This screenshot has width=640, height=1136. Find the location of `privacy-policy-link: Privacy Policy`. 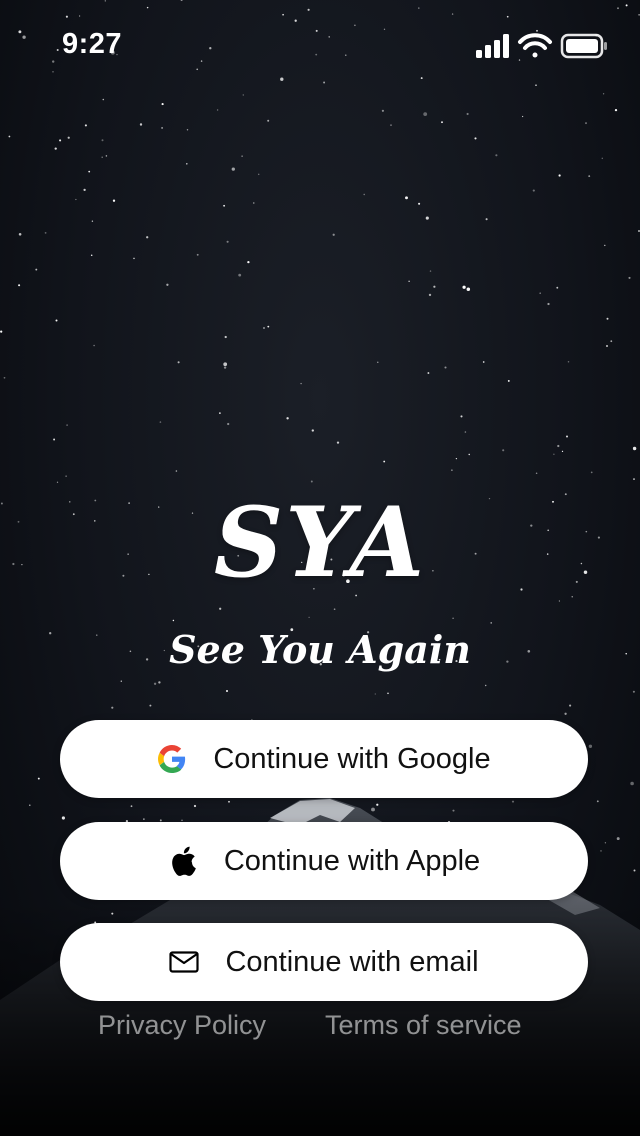

privacy-policy-link: Privacy Policy is located at coordinates (182, 1025).